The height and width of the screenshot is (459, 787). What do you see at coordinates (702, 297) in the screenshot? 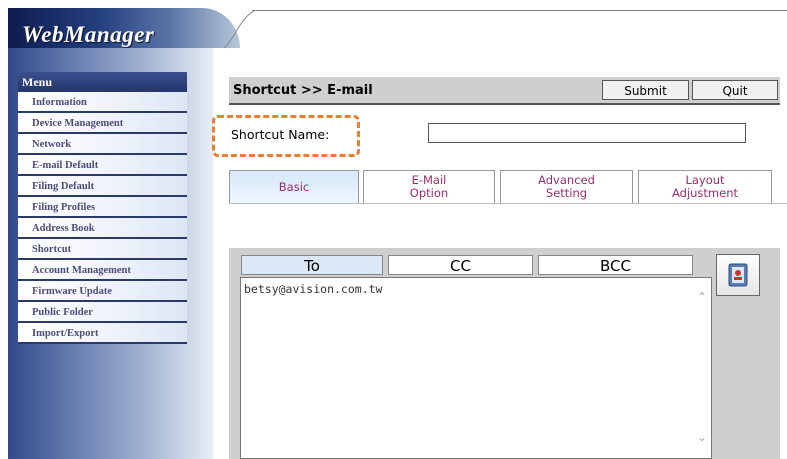
I see `scroll-up-icon: ⌃` at bounding box center [702, 297].